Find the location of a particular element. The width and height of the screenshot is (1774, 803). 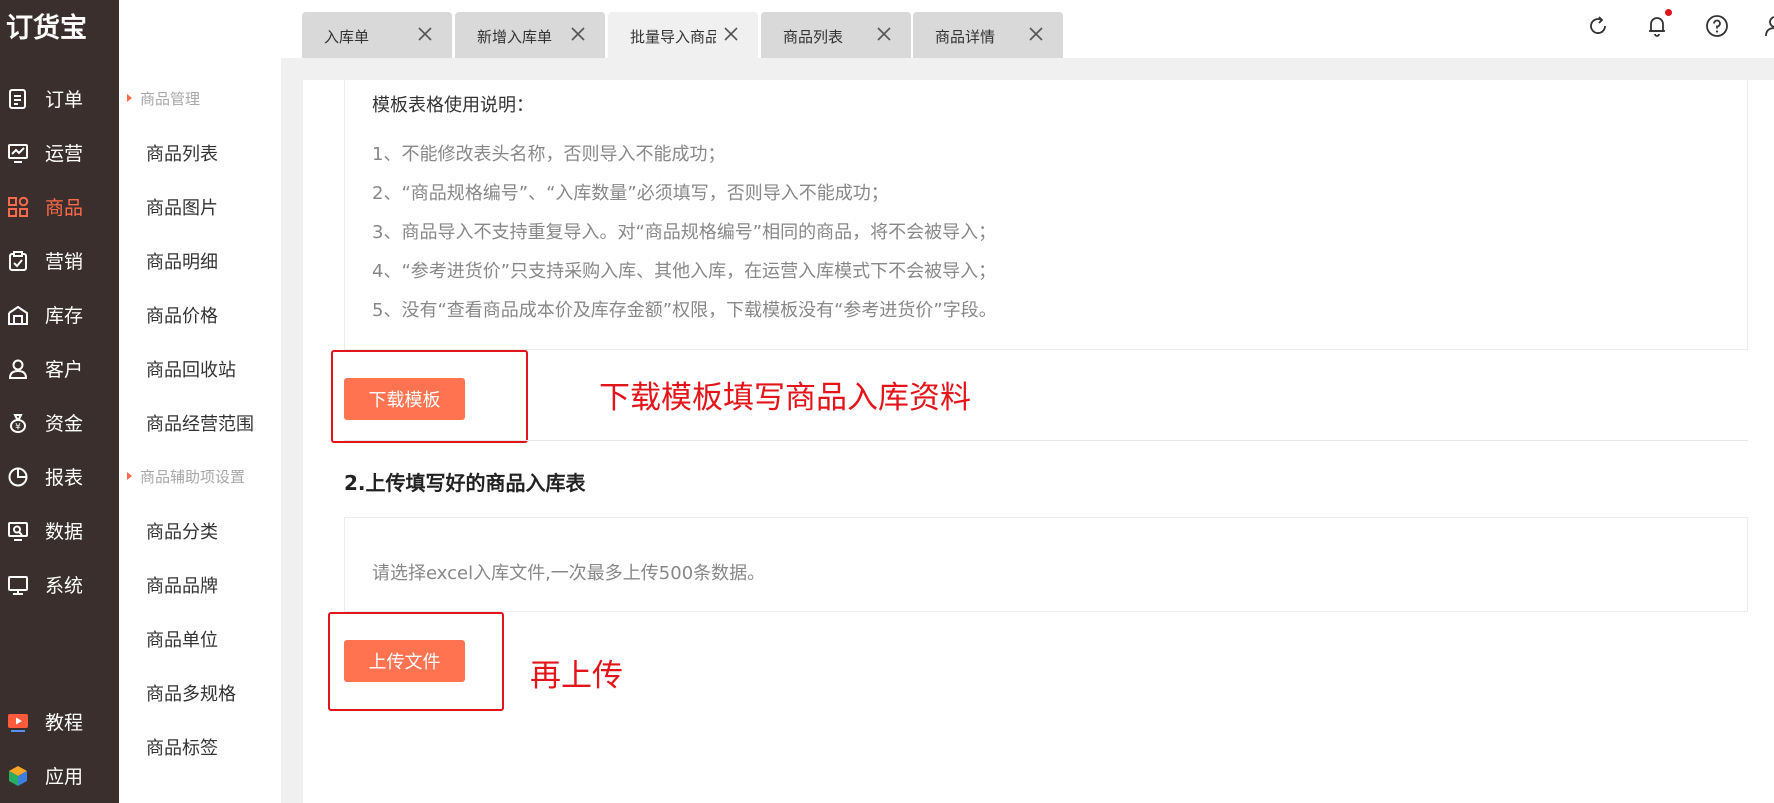

instruction-line: 5、没有“查看商品成本价及库存金额”权限，下载模板没有“参考进货价”字段。 is located at coordinates (684, 310).